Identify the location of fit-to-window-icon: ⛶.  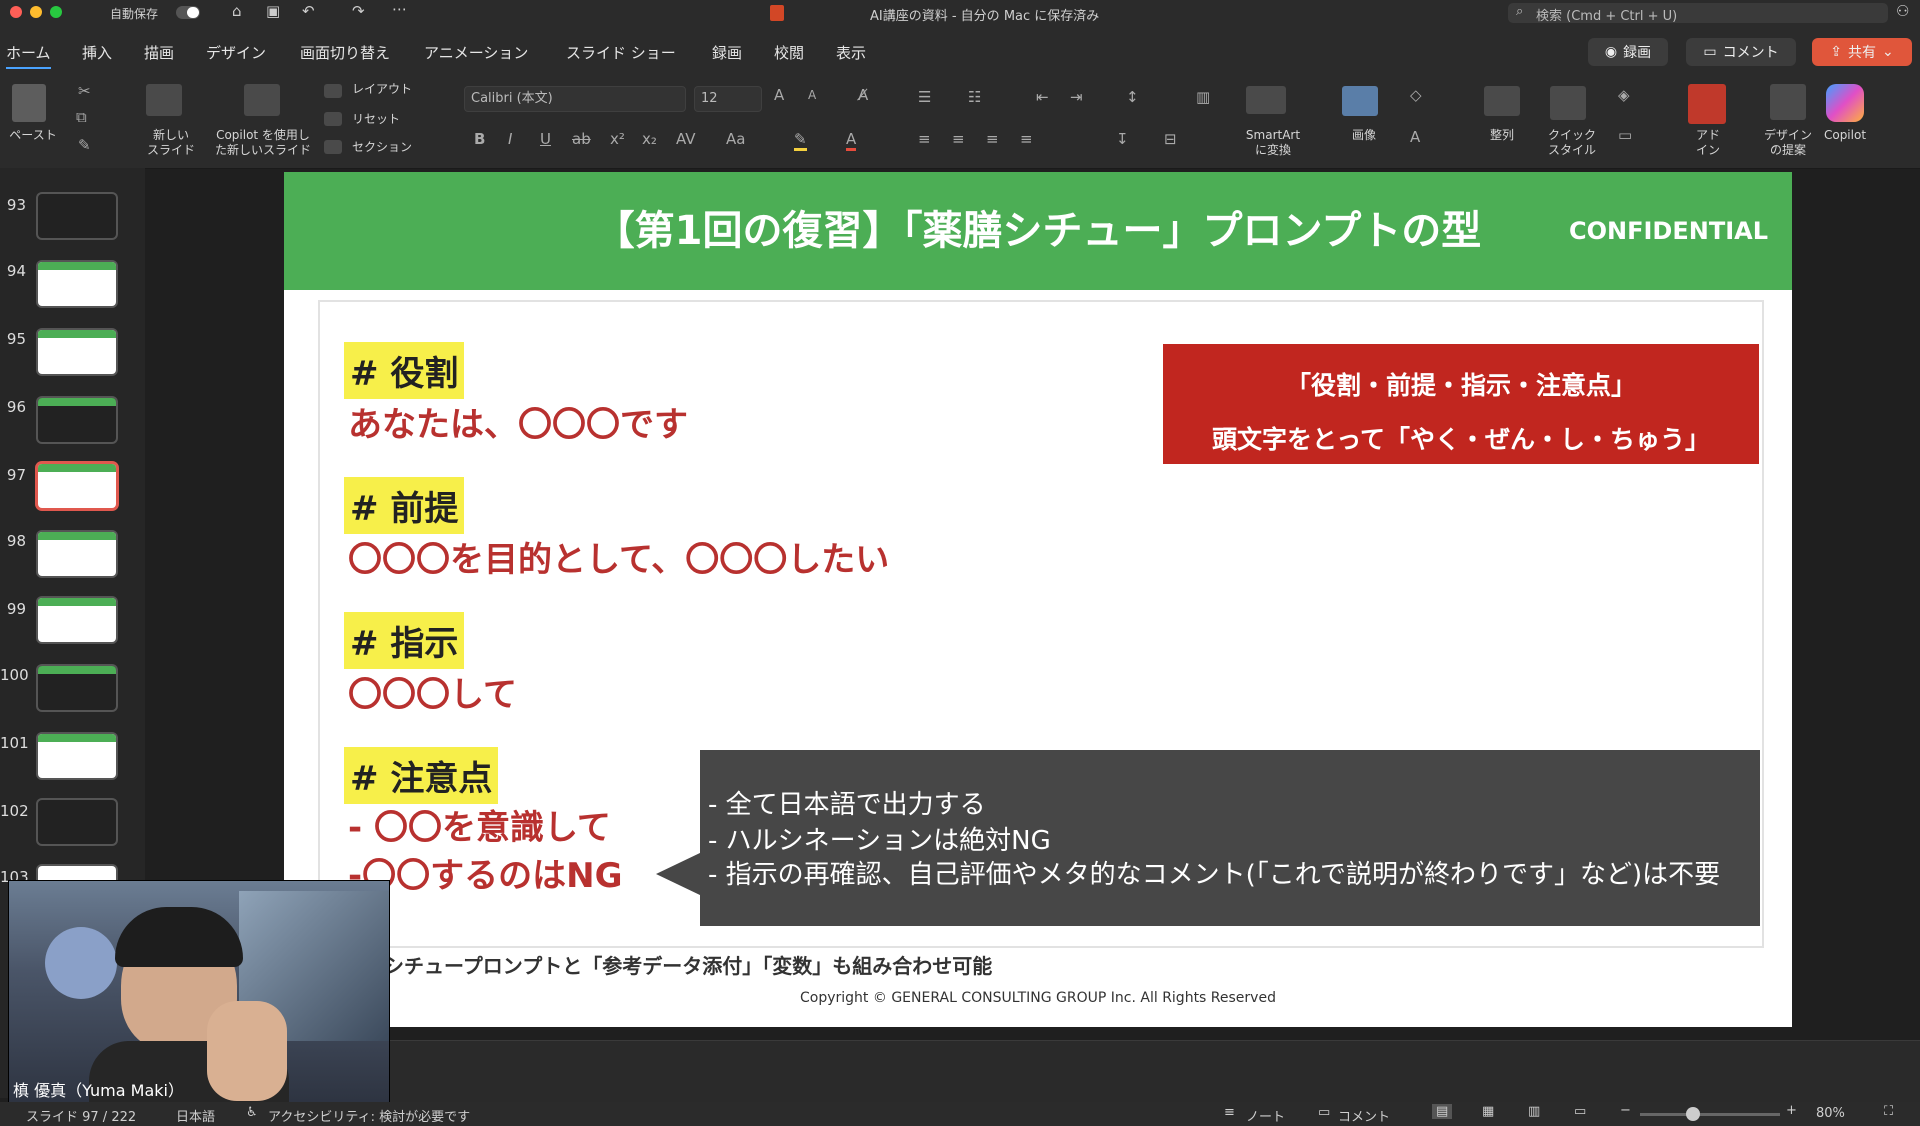
(1888, 1111).